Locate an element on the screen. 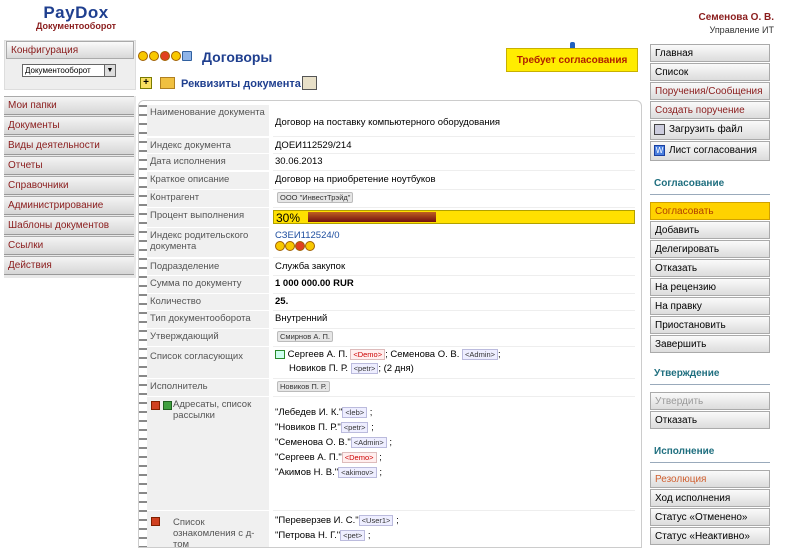 The height and width of the screenshot is (548, 800). workflow-select: Документооборот ▼ is located at coordinates (69, 70).